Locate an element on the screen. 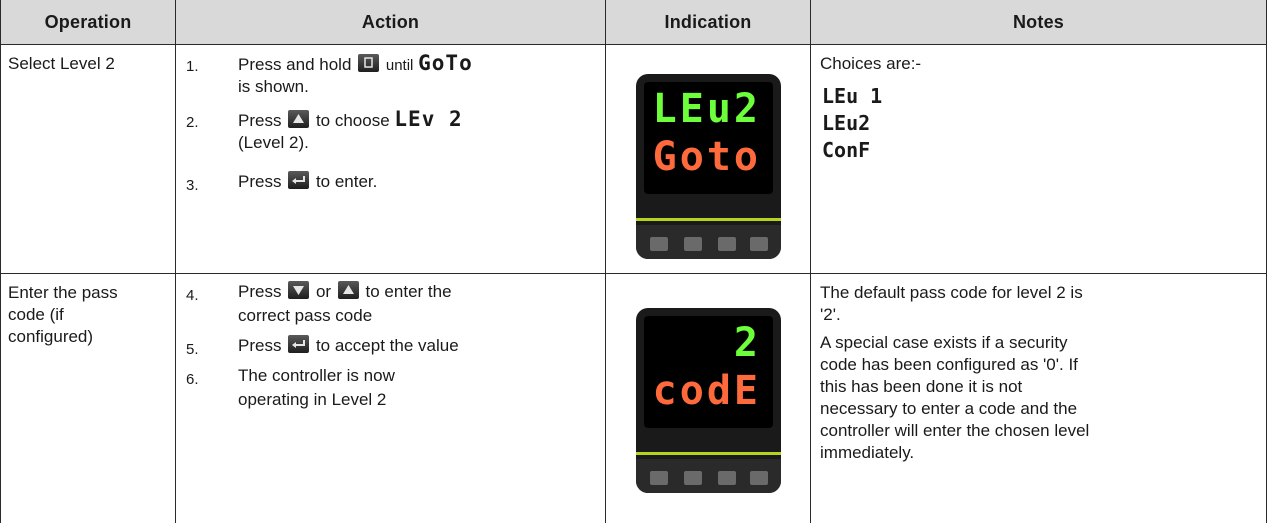  notes-choices-title: Choices are:- is located at coordinates (871, 63).